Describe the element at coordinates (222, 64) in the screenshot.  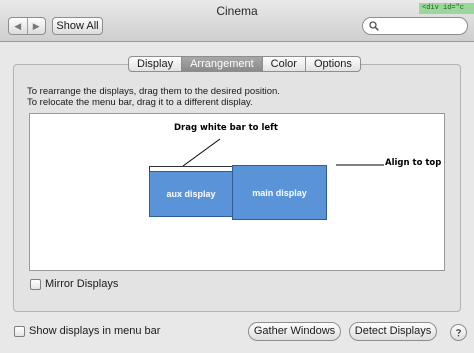
I see `tab-arrangement: Arrangement` at that location.